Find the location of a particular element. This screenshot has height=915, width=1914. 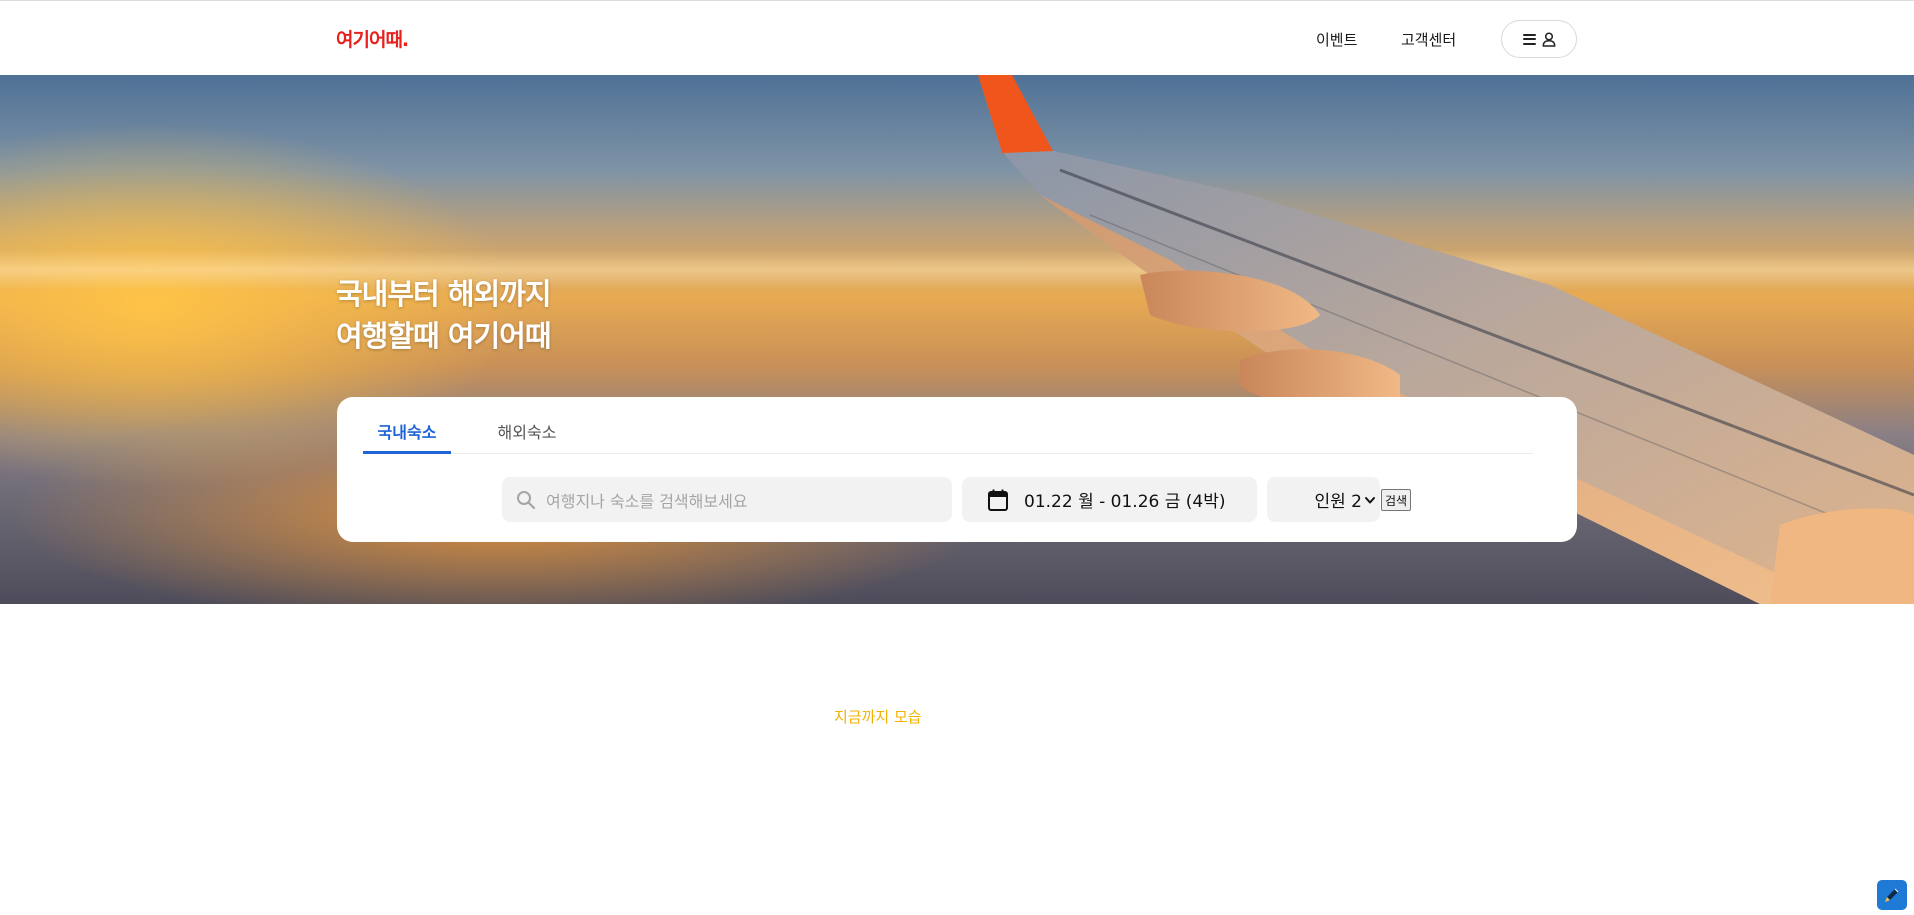

guest-count-select: 인원 2 is located at coordinates (1323, 499).